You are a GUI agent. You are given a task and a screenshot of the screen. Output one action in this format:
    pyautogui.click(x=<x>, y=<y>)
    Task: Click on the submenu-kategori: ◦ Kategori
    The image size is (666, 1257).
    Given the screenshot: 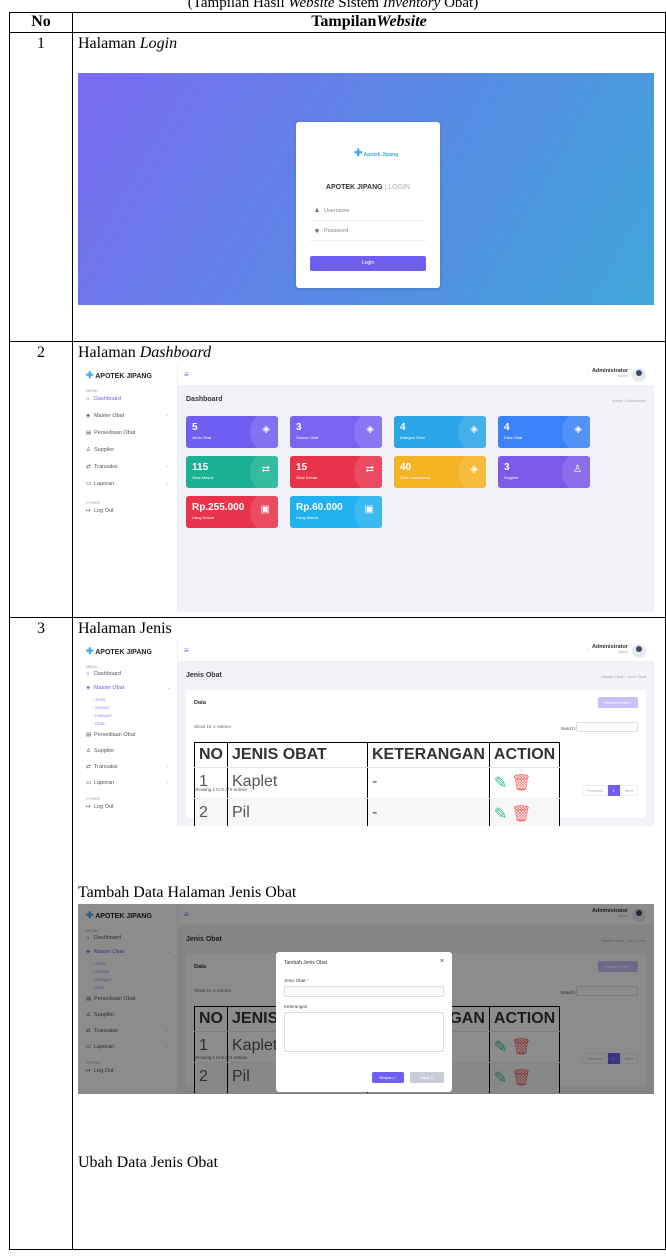 What is the action you would take?
    pyautogui.click(x=102, y=715)
    